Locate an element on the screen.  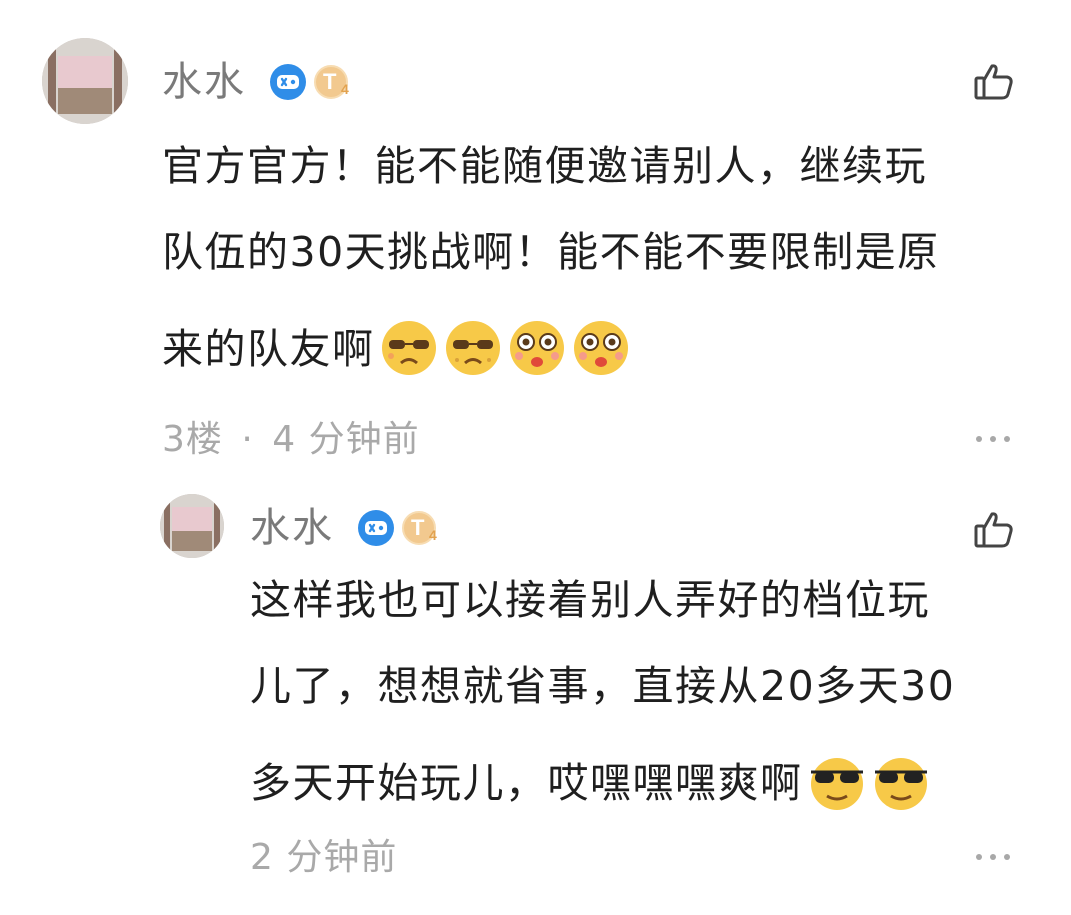
comment-text-line: 官方官方！能不能随便邀请别人，继续玩 is located at coordinates (544, 166).